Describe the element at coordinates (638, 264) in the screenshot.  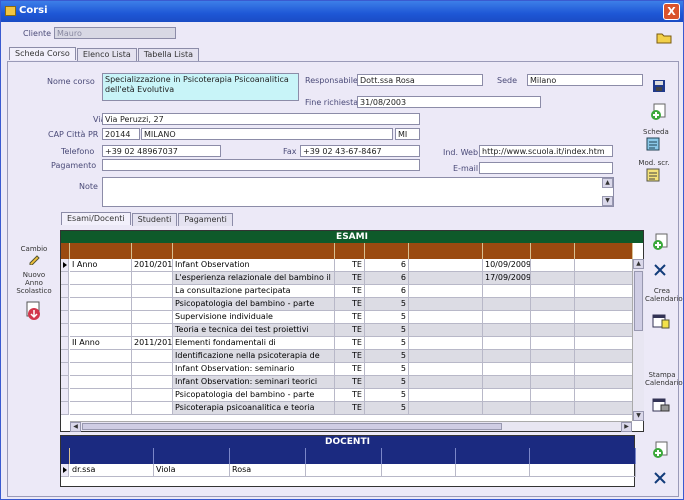
I see `esami-scroll-up: ▲` at that location.